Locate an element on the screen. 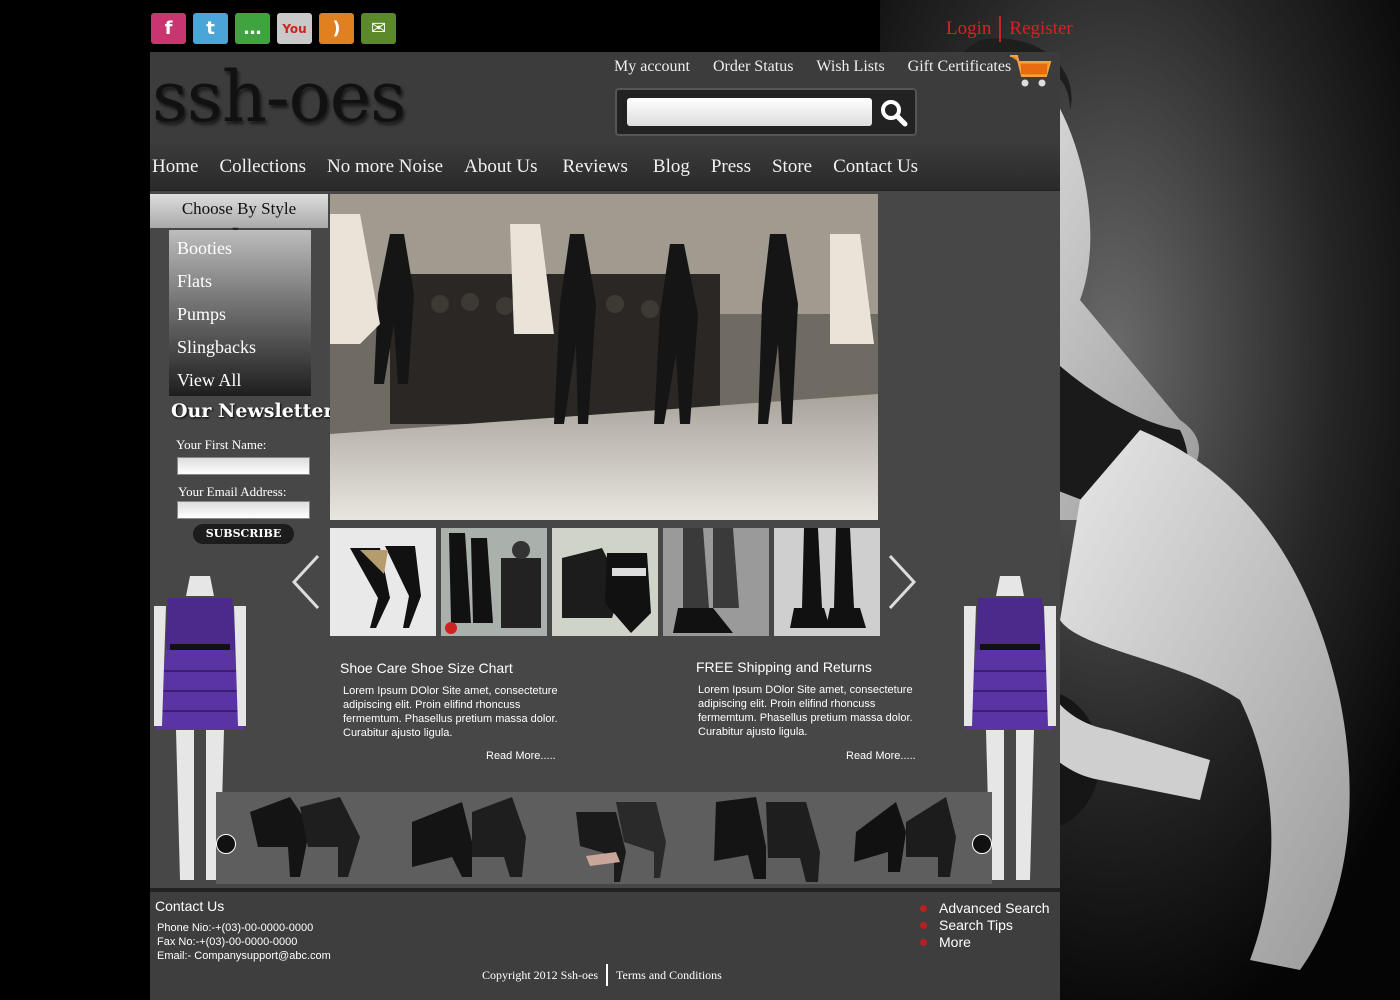 This screenshot has width=1400, height=1000. email-field is located at coordinates (243, 510).